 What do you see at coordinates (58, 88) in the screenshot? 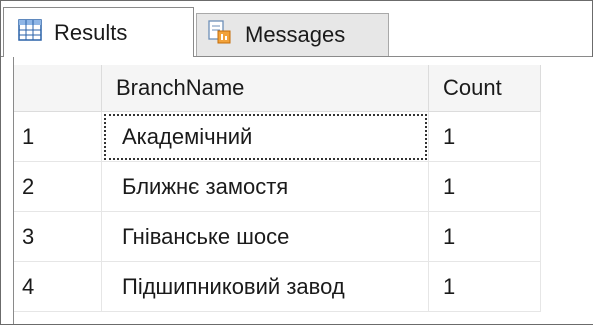
I see `row-number-header` at bounding box center [58, 88].